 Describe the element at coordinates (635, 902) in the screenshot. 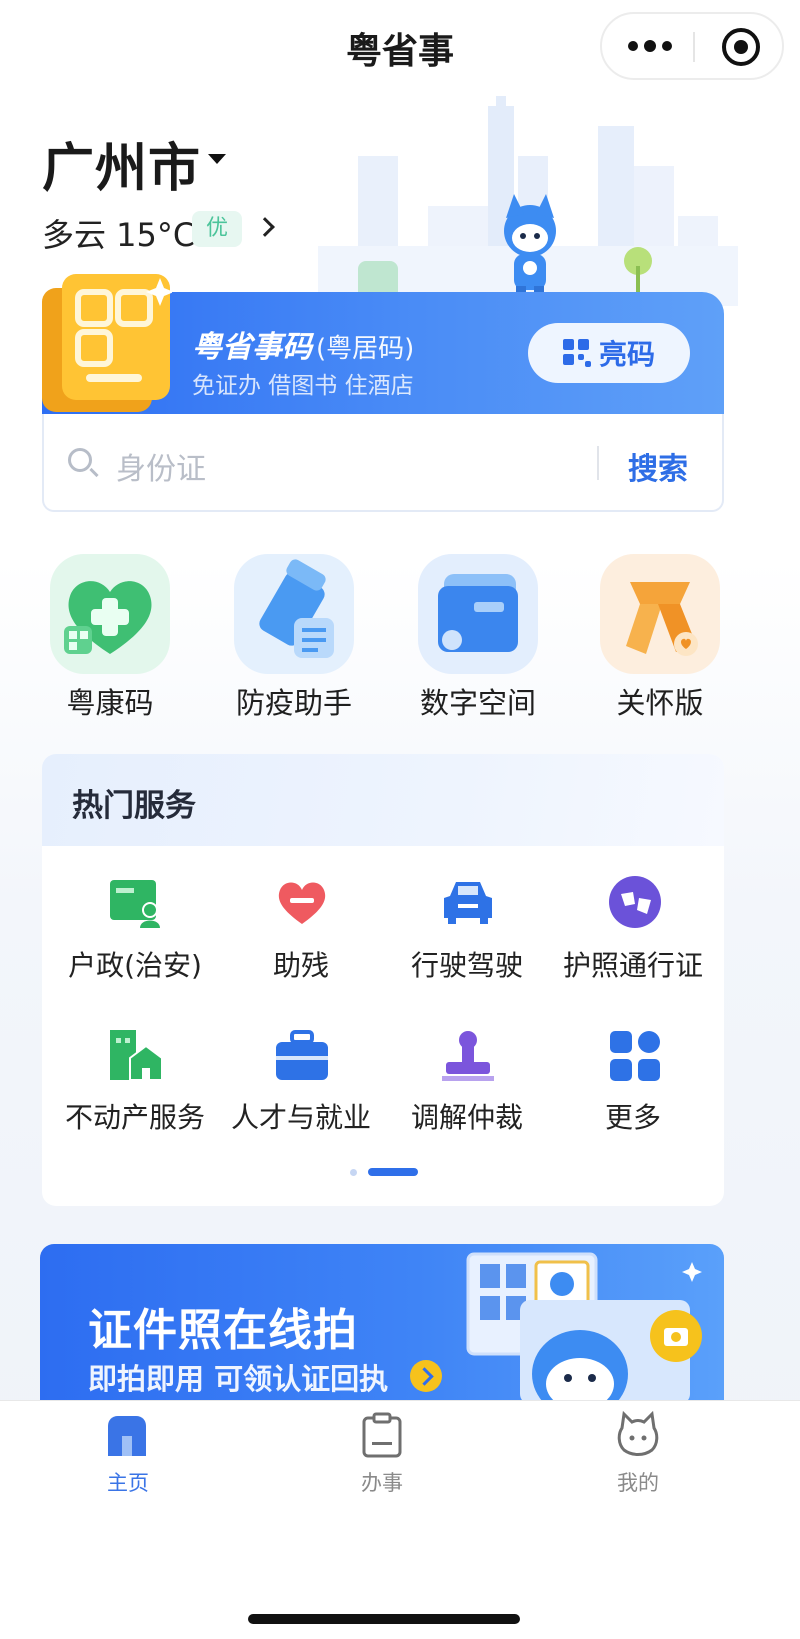

I see `passport-globe-icon` at that location.